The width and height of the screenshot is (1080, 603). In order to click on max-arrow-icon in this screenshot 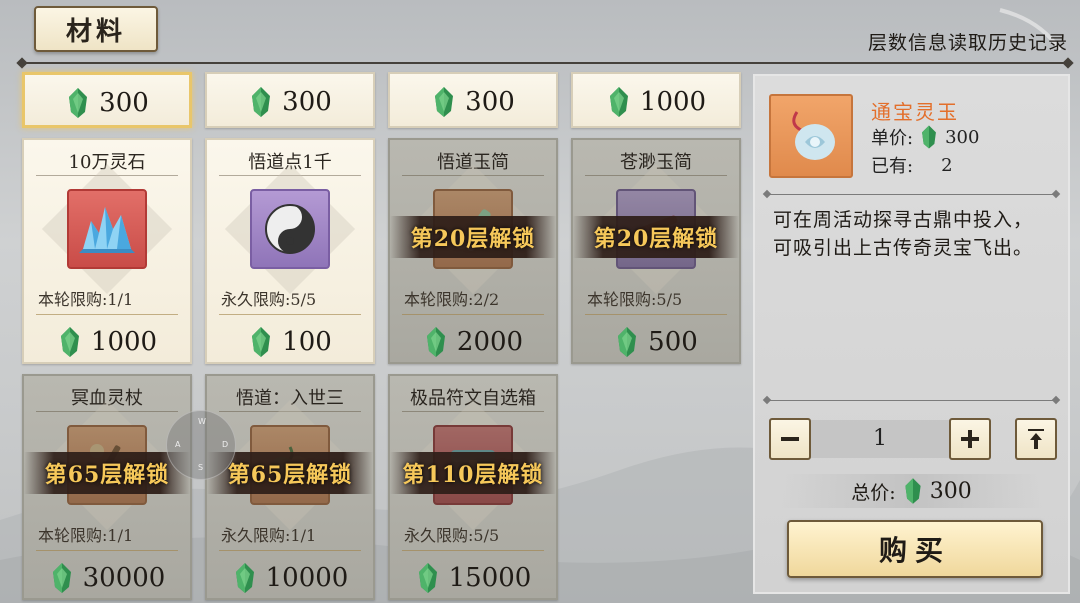, I will do `click(1036, 439)`.